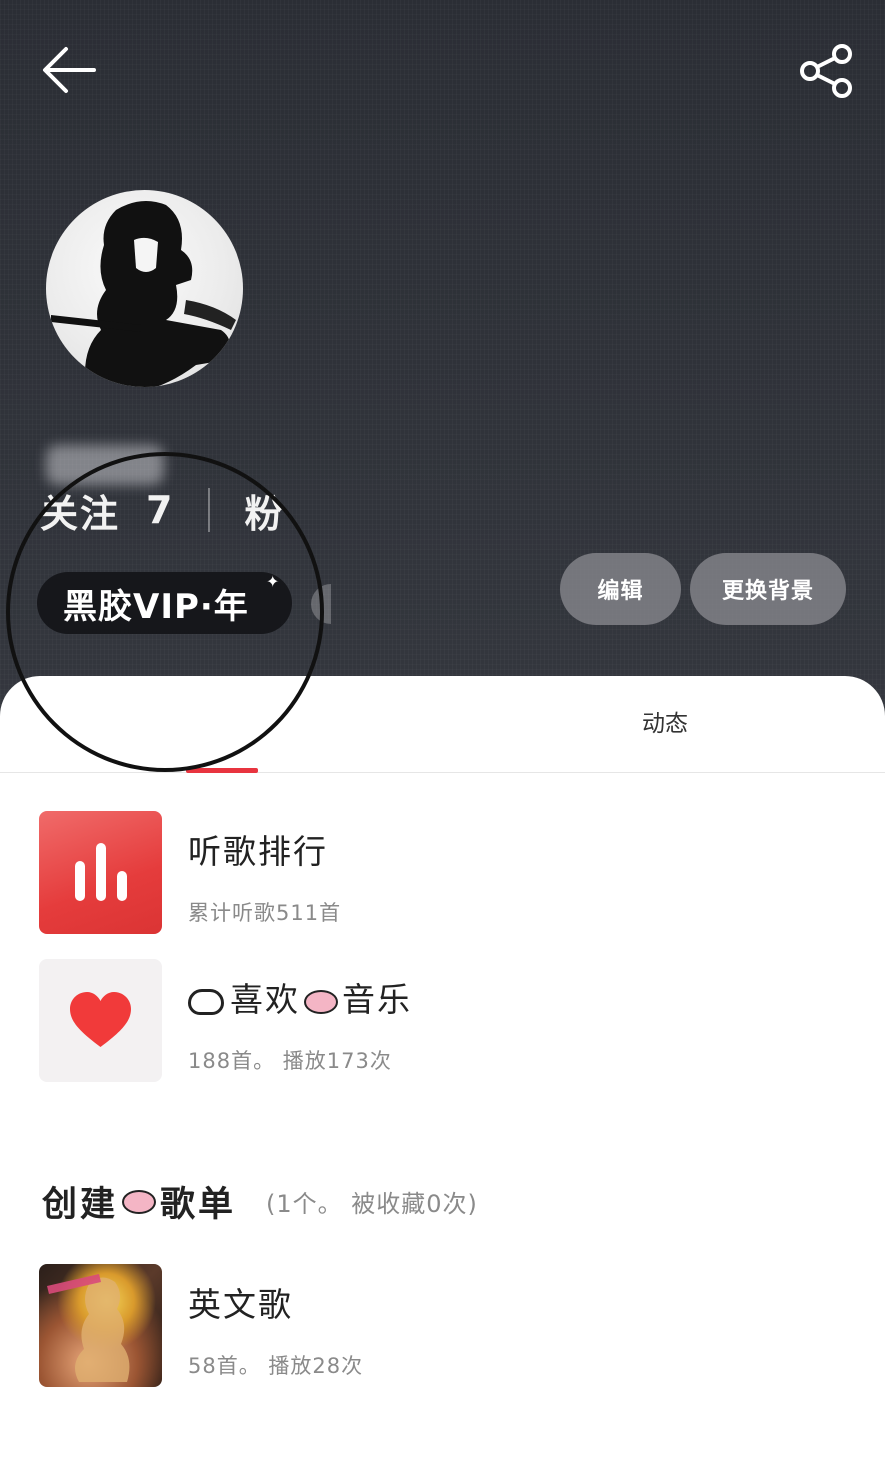 The width and height of the screenshot is (885, 1466). I want to click on item-subtitle: 累计听歌511首, so click(265, 913).